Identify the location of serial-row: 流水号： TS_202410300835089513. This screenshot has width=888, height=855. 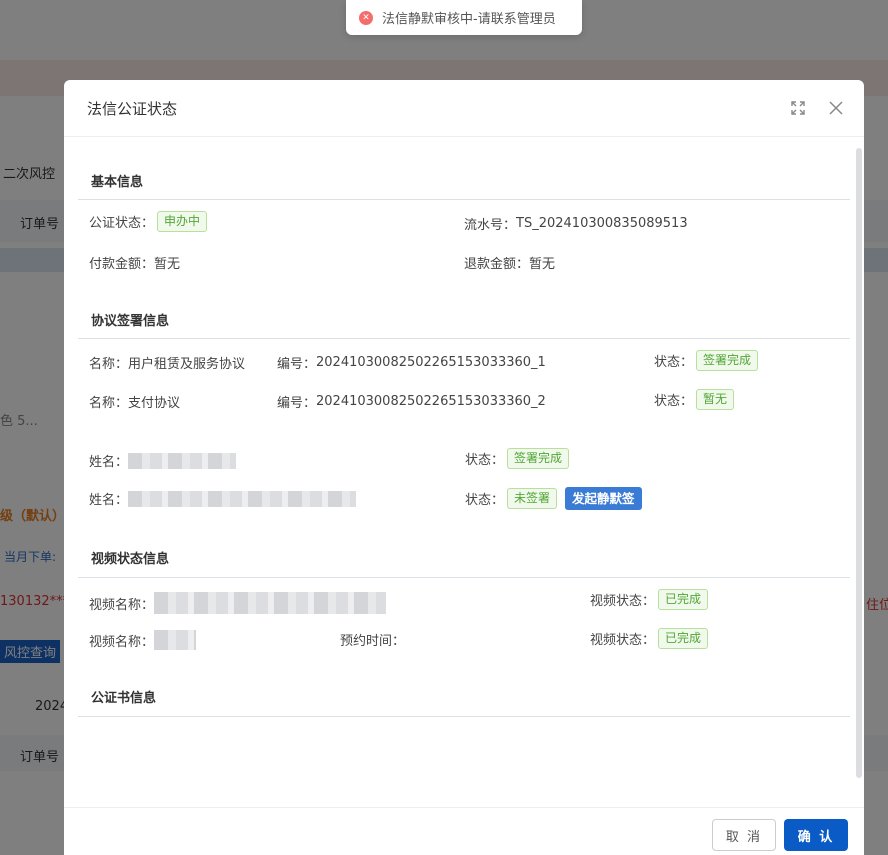
(576, 223).